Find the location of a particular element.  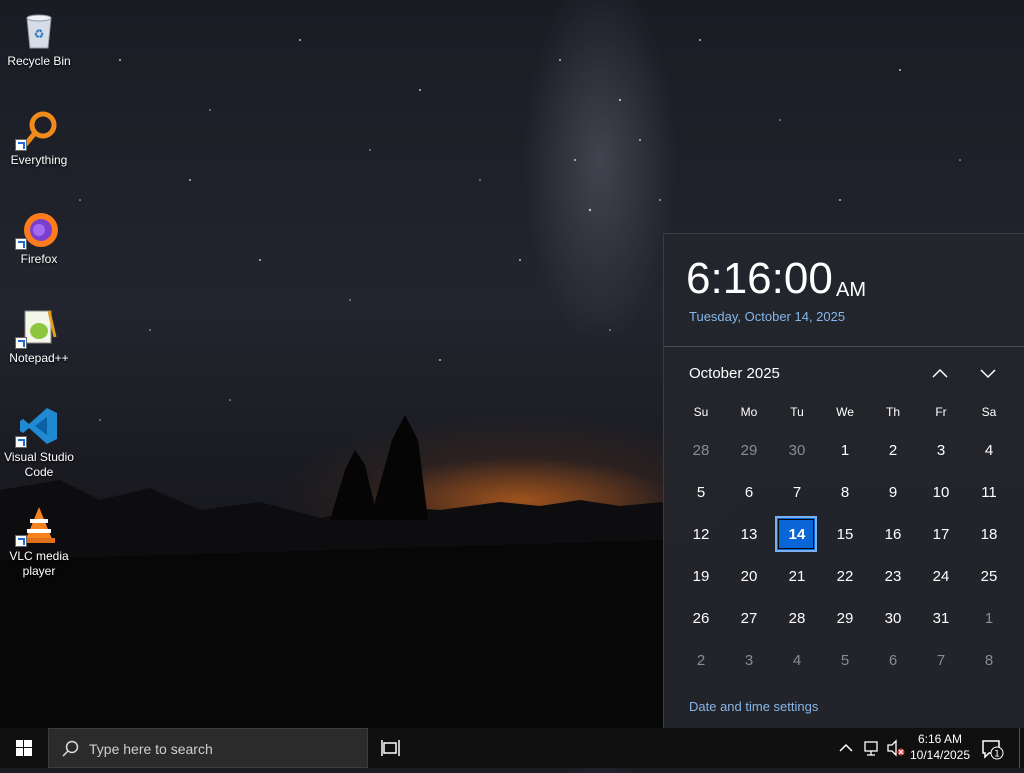

calendar-day-number: 21 is located at coordinates (797, 576).